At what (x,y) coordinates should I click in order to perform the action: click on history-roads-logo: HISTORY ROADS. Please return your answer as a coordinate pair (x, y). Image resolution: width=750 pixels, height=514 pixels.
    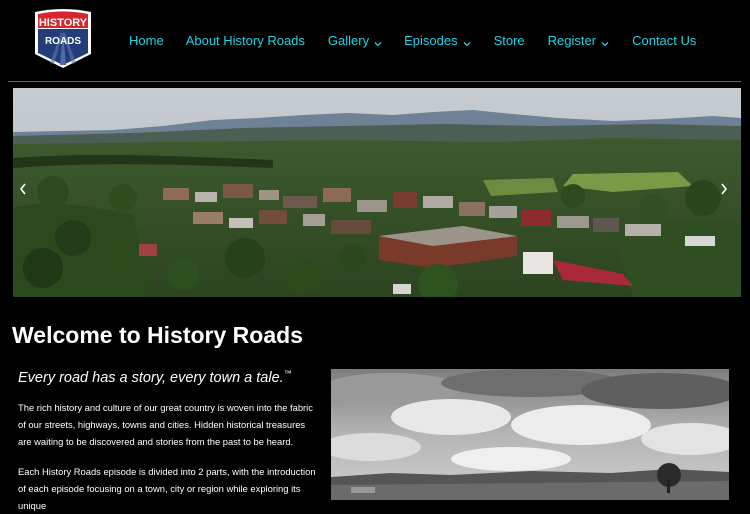
    Looking at the image, I should click on (63, 38).